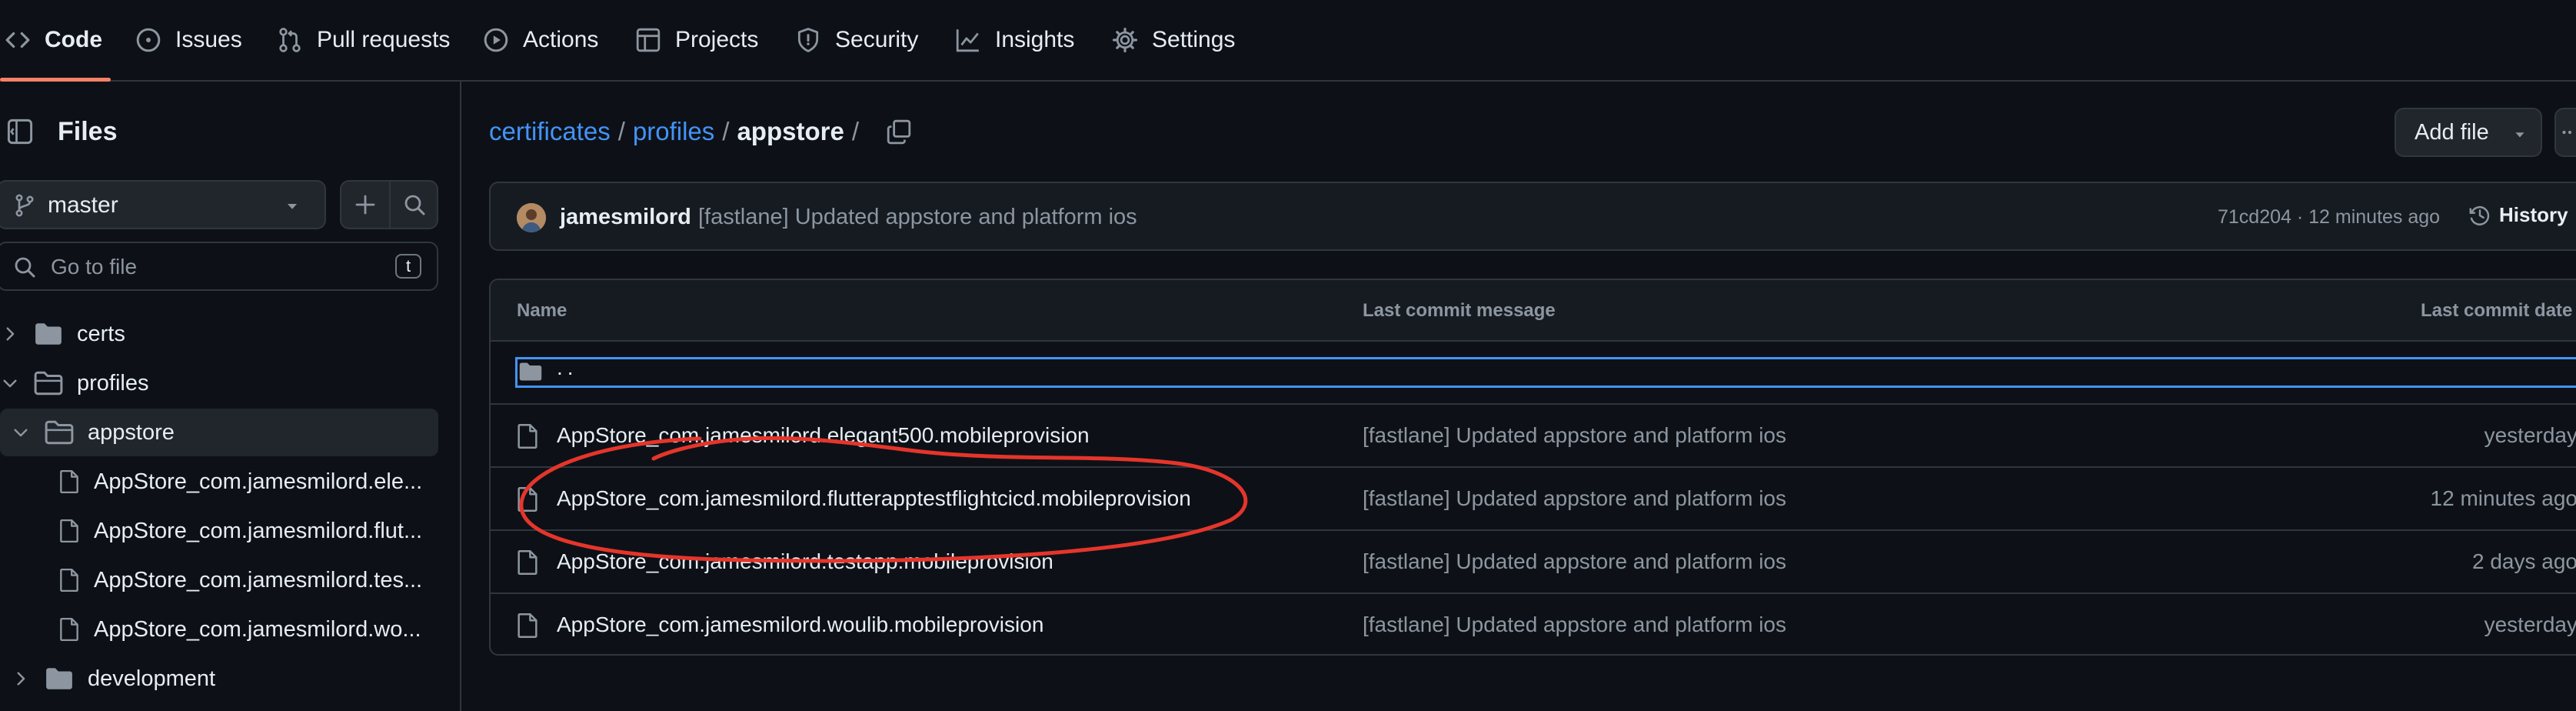 Image resolution: width=2576 pixels, height=711 pixels. I want to click on tree-item-development: development, so click(113, 679).